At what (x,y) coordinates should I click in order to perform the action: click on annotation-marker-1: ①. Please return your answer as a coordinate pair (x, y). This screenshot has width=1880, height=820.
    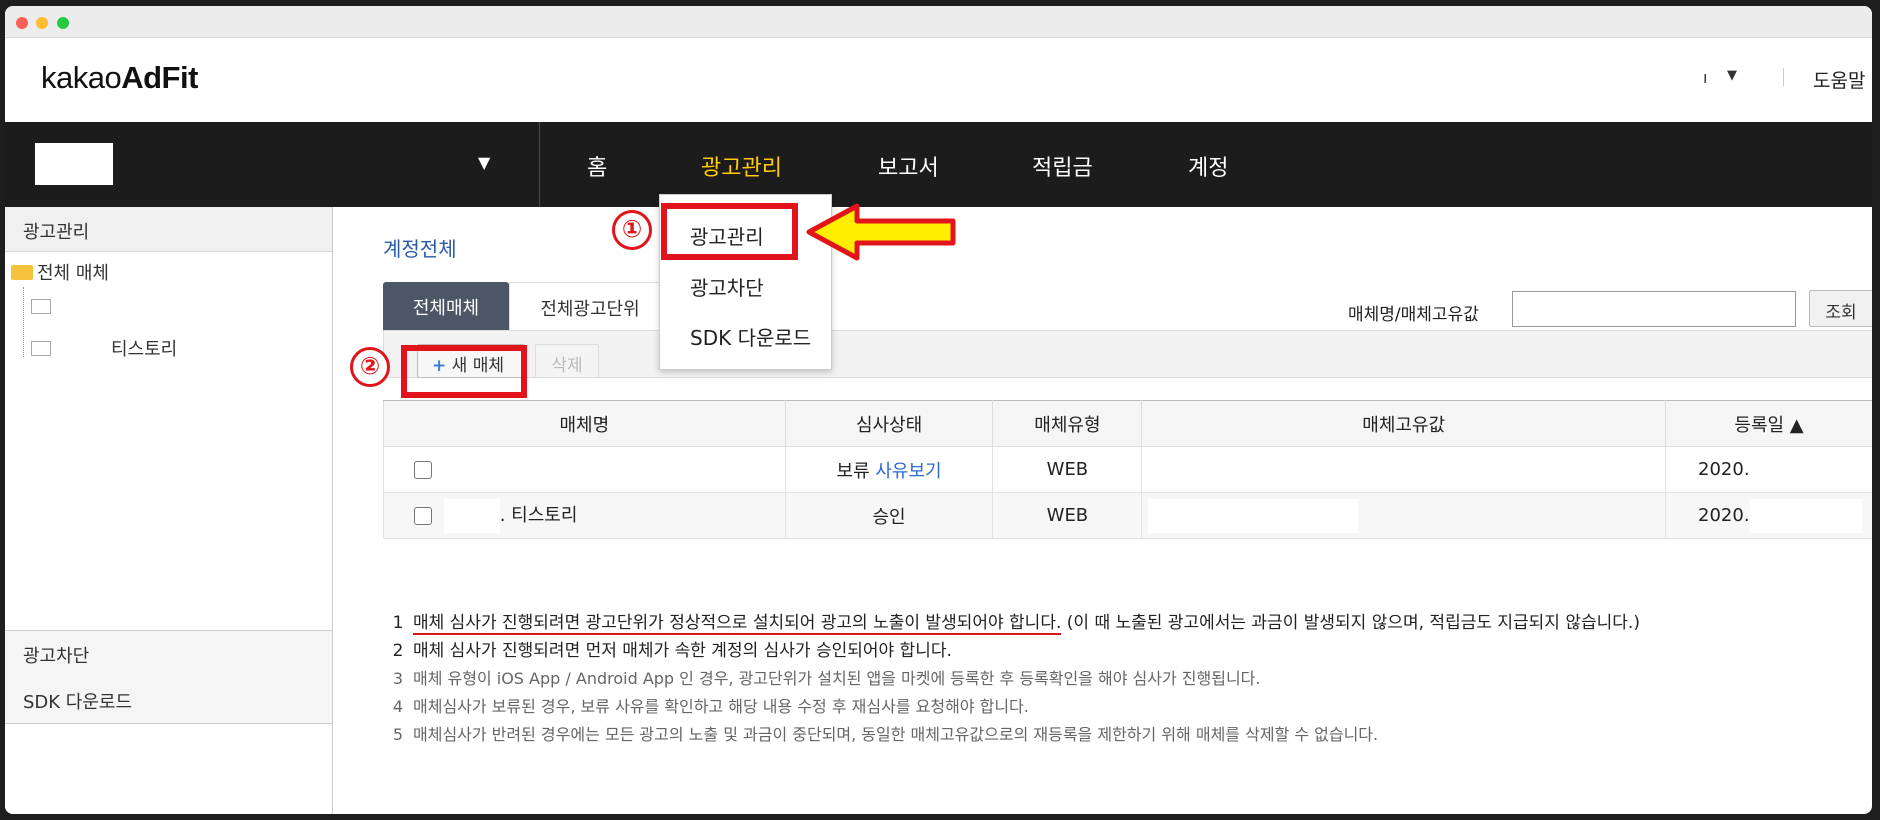
    Looking at the image, I should click on (632, 230).